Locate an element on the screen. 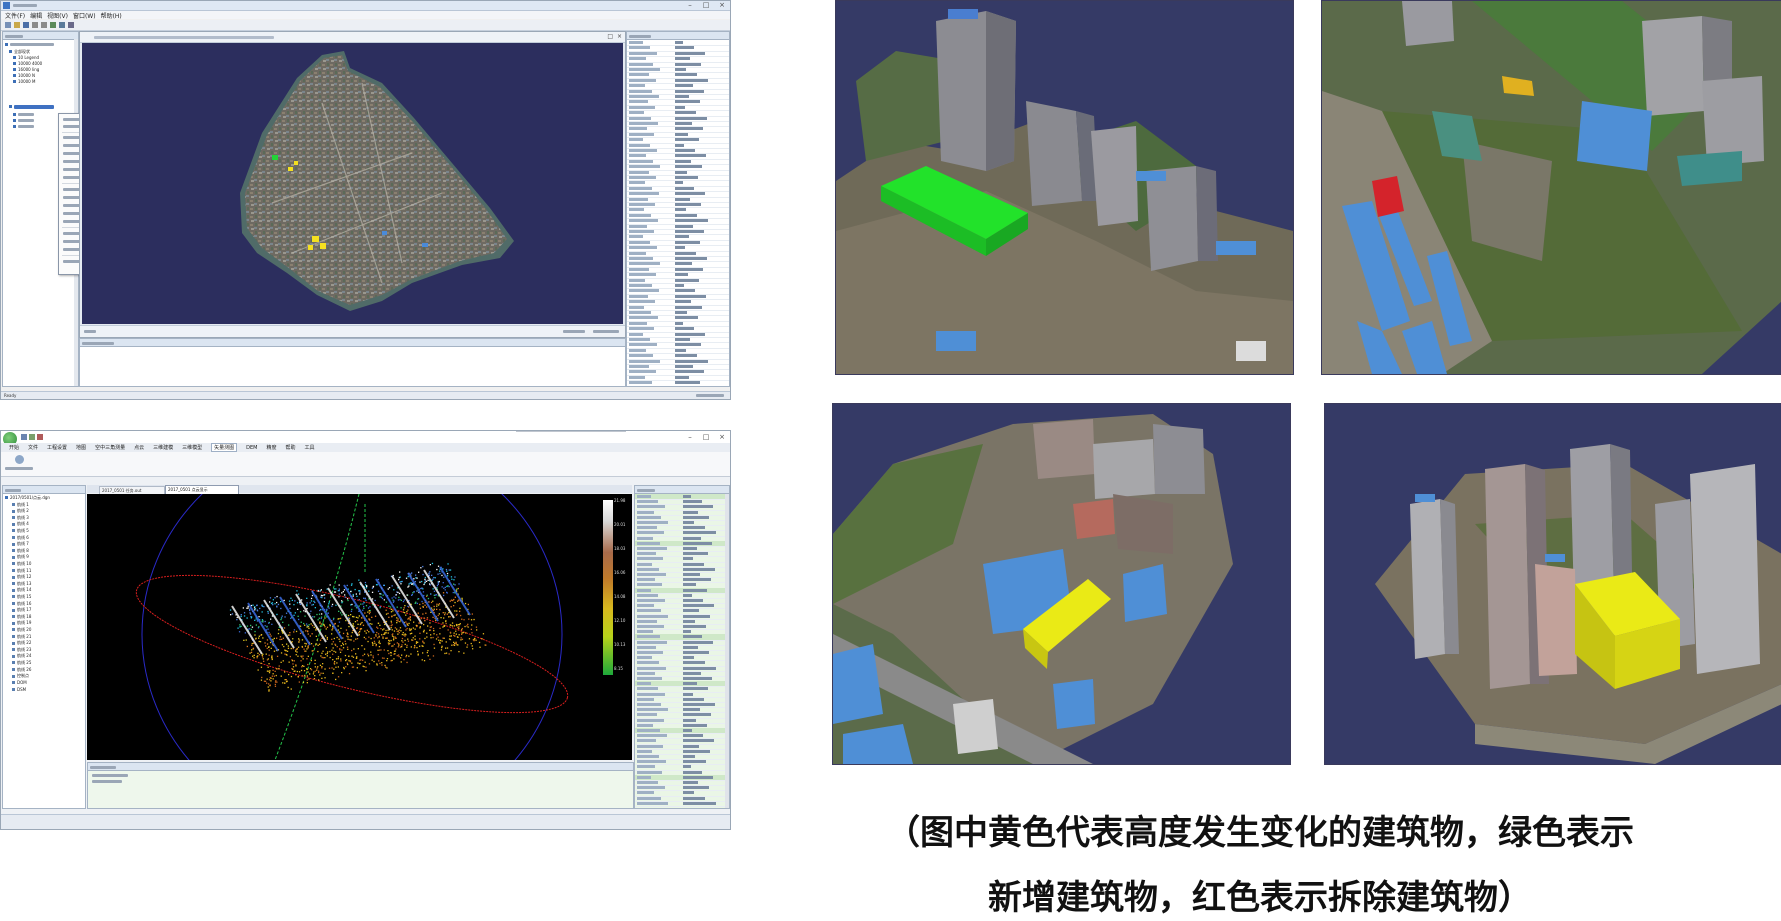 This screenshot has width=1781, height=921. tree-item: 航线 23 is located at coordinates (21, 649).